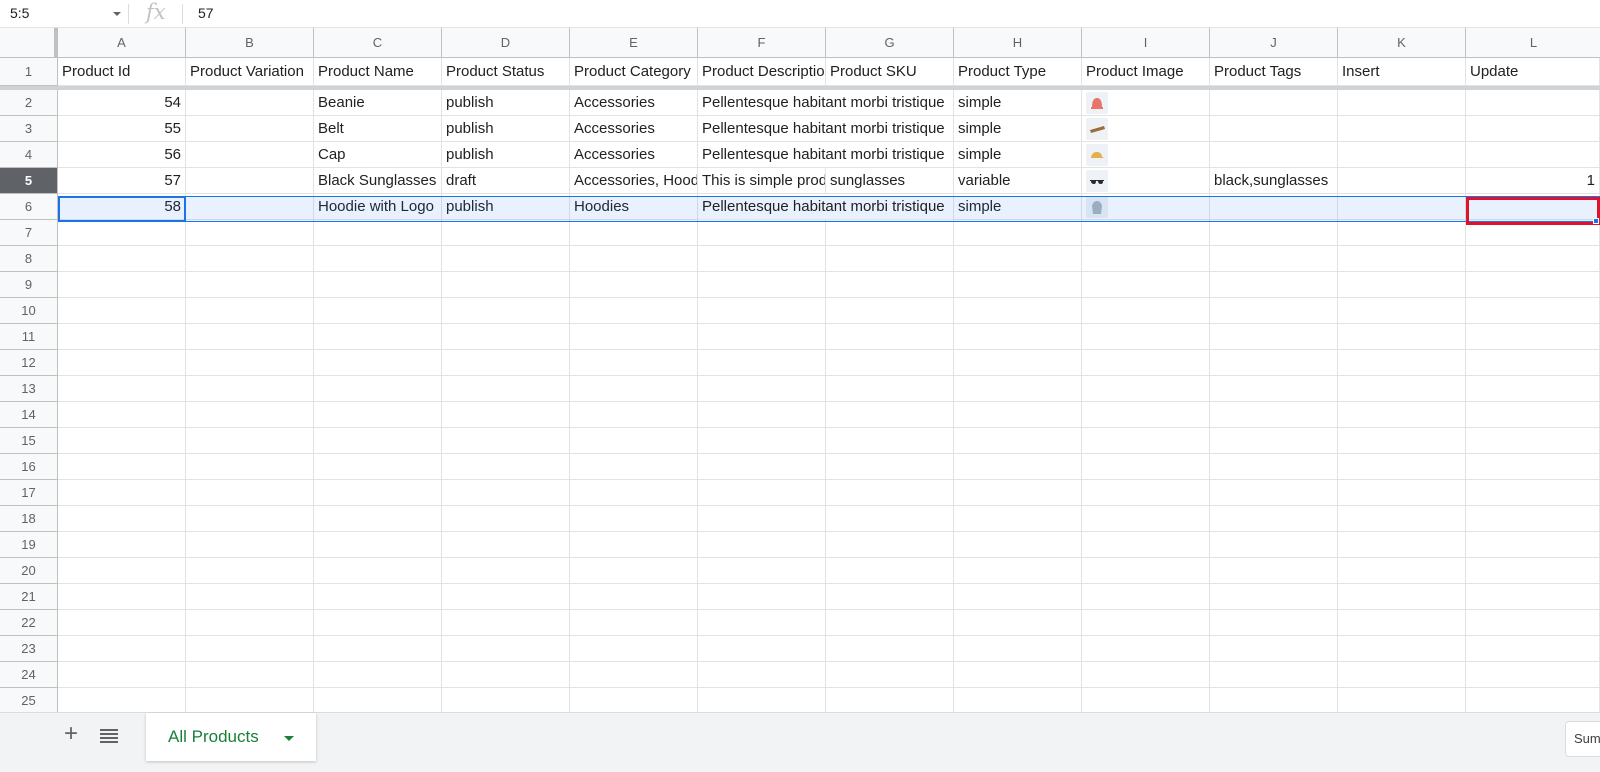 This screenshot has width=1600, height=772. I want to click on cell-k19, so click(1402, 545).